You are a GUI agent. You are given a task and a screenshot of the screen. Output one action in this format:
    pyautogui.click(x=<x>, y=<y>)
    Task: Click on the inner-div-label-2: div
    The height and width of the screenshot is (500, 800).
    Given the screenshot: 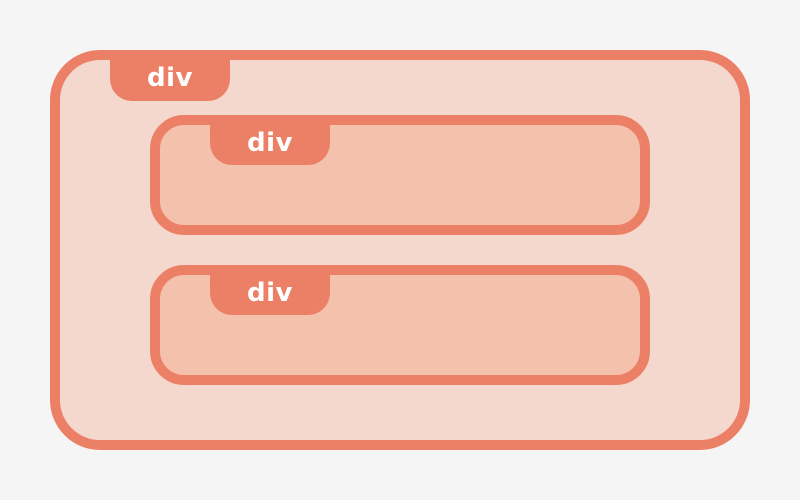 What is the action you would take?
    pyautogui.click(x=270, y=295)
    